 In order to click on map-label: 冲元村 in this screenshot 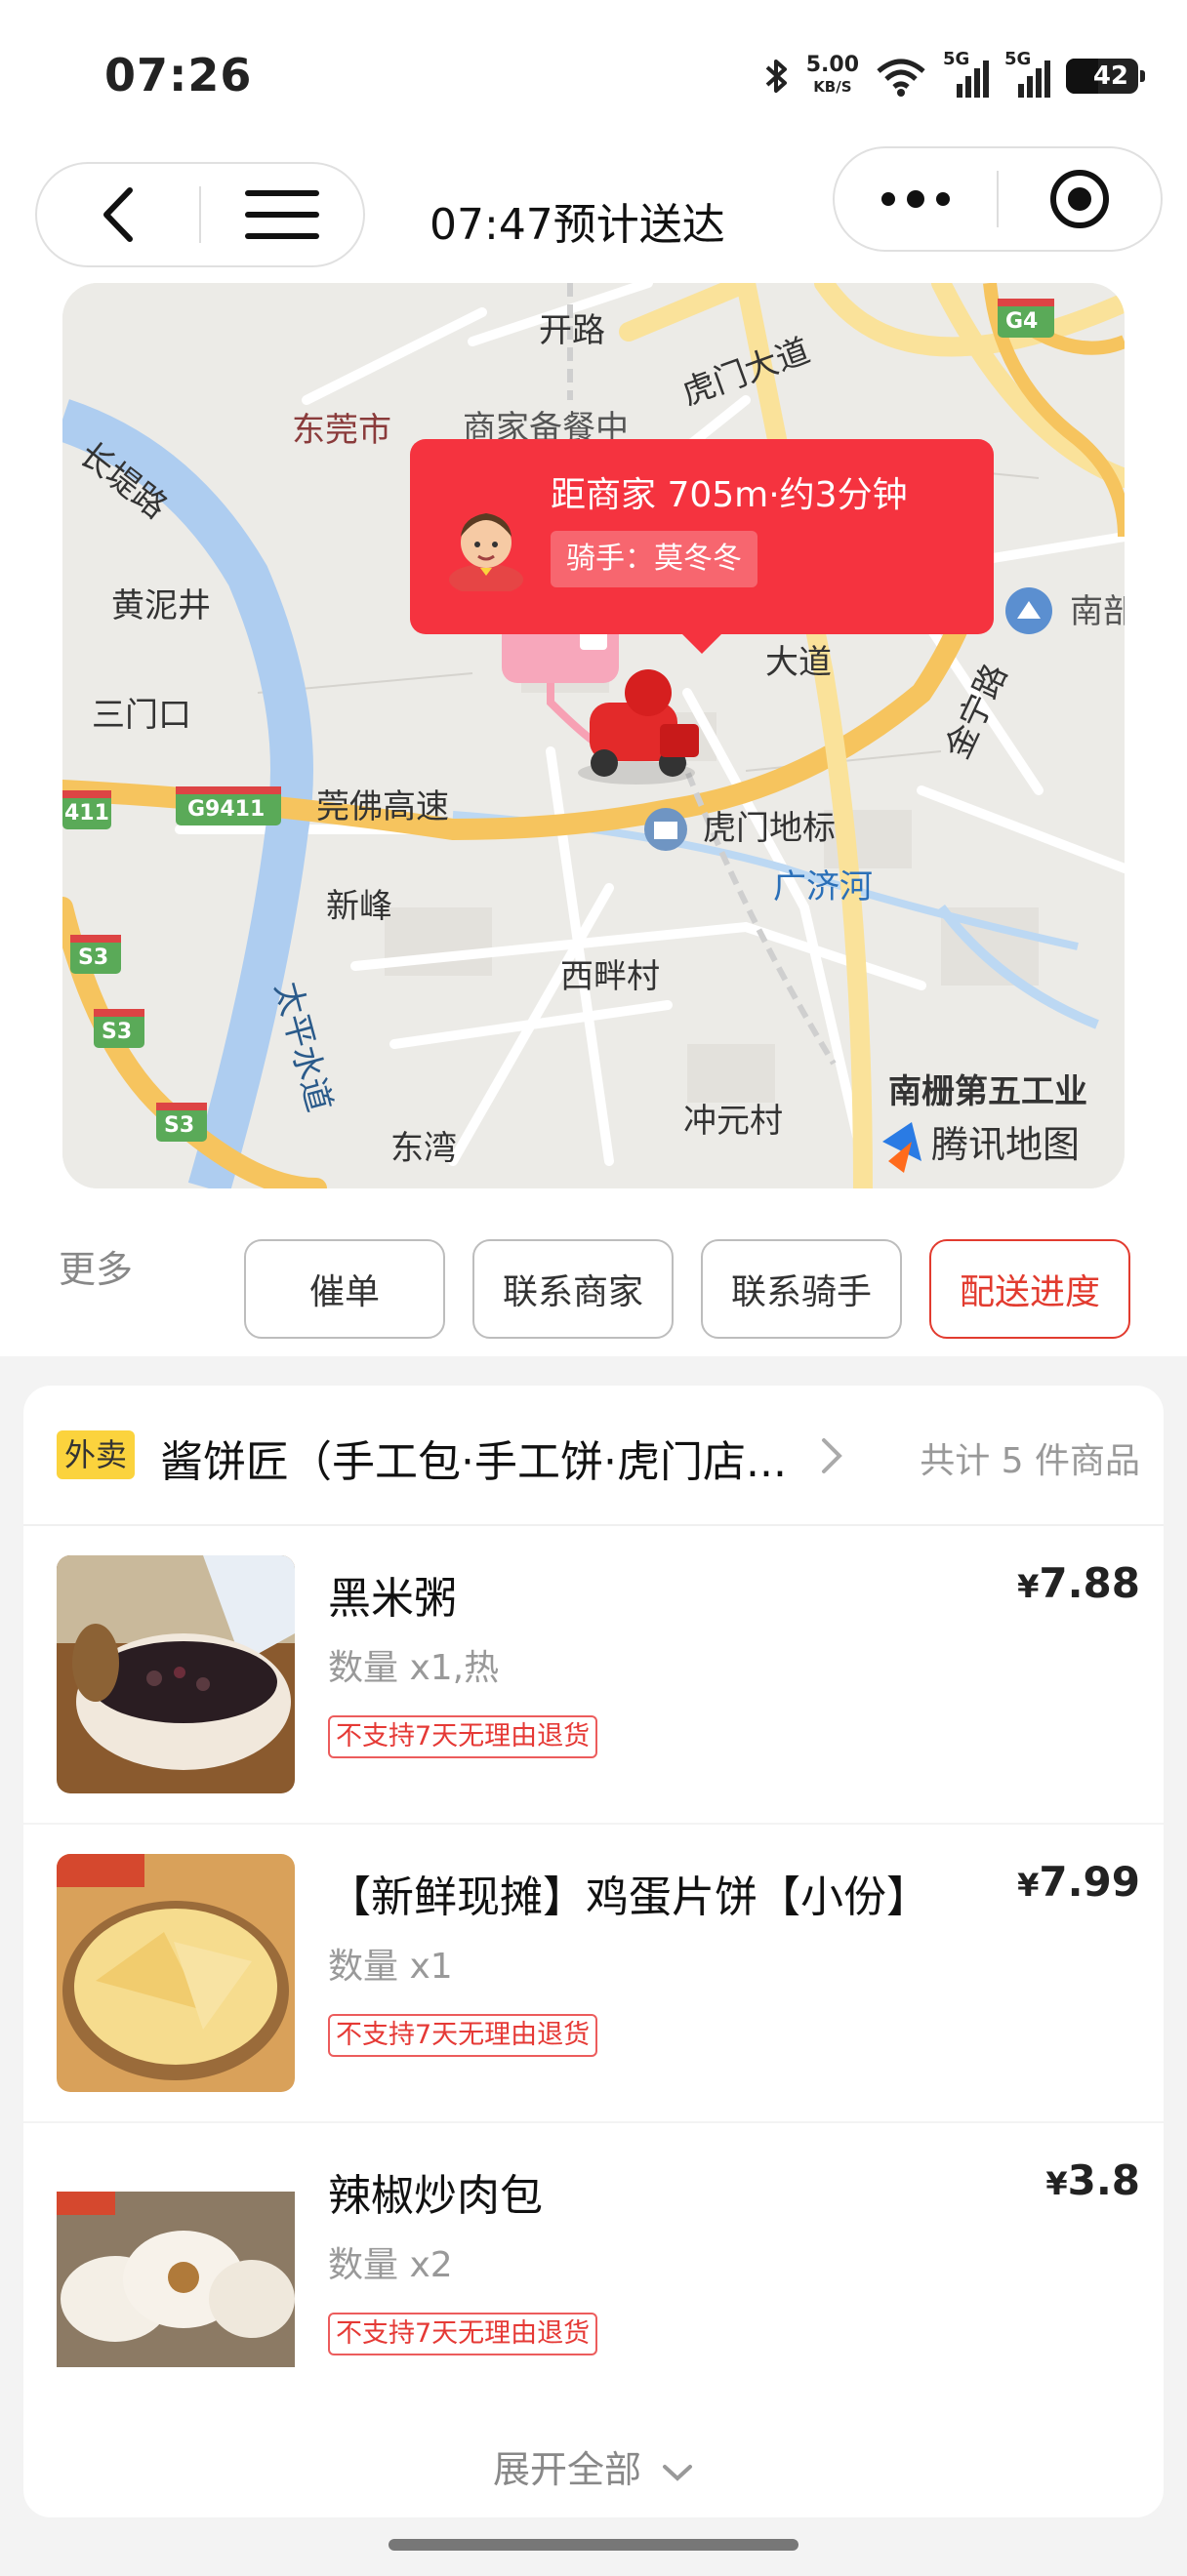, I will do `click(733, 1121)`.